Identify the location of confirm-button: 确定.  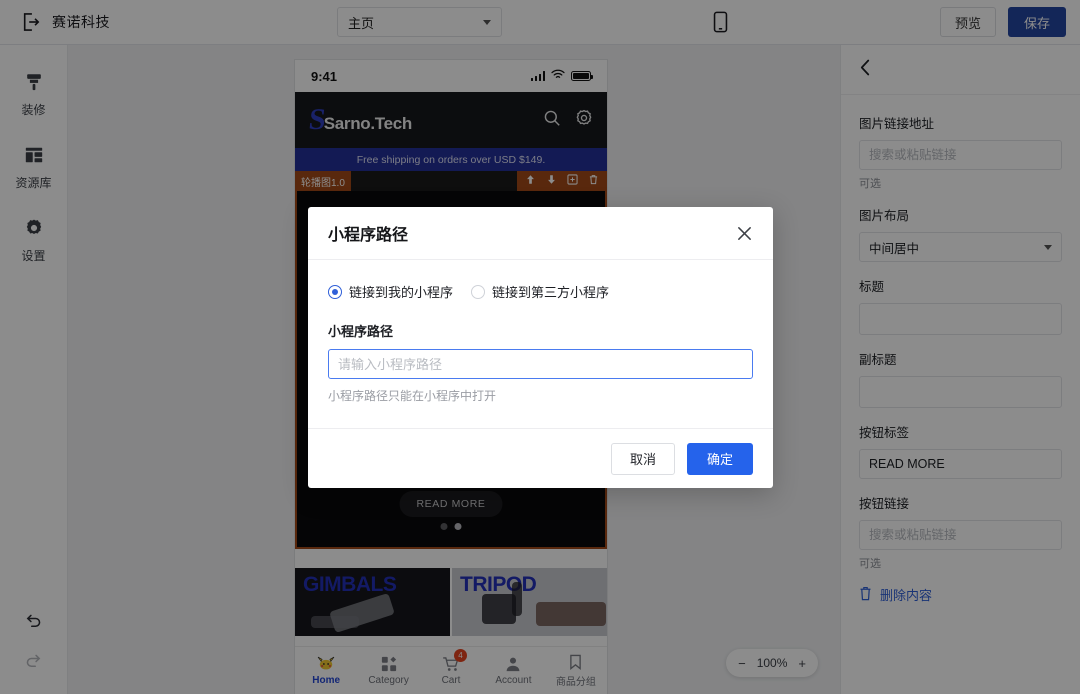
(719, 458).